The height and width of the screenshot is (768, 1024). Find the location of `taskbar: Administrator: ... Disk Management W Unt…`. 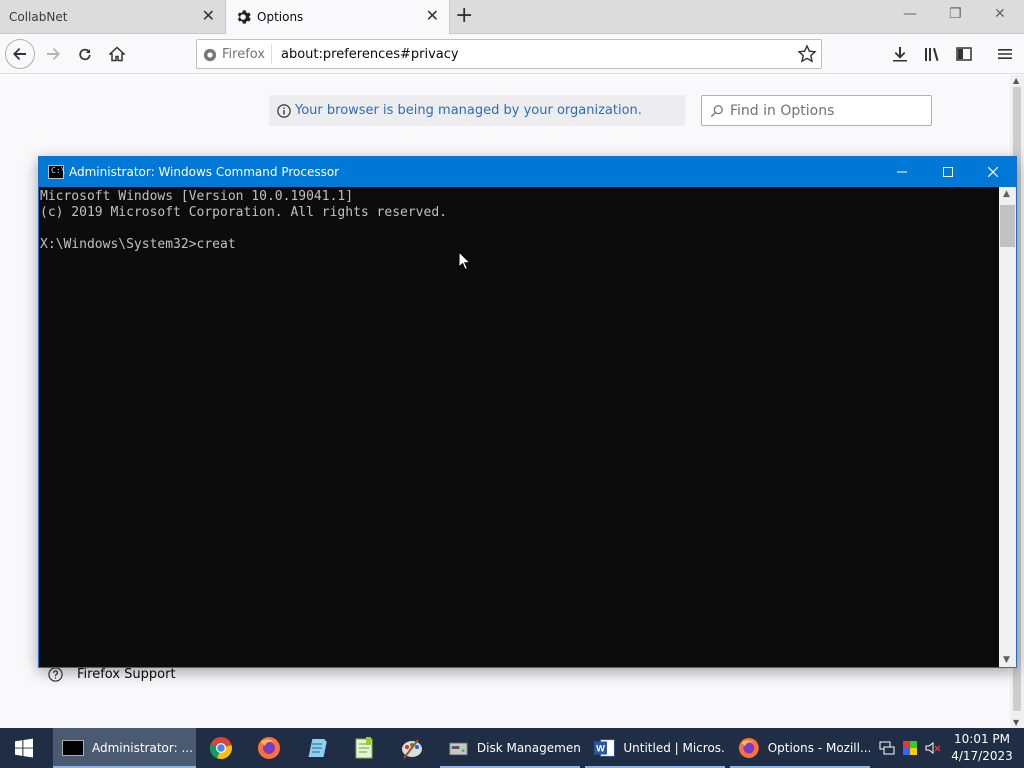

taskbar: Administrator: ... Disk Management W Unt… is located at coordinates (512, 748).